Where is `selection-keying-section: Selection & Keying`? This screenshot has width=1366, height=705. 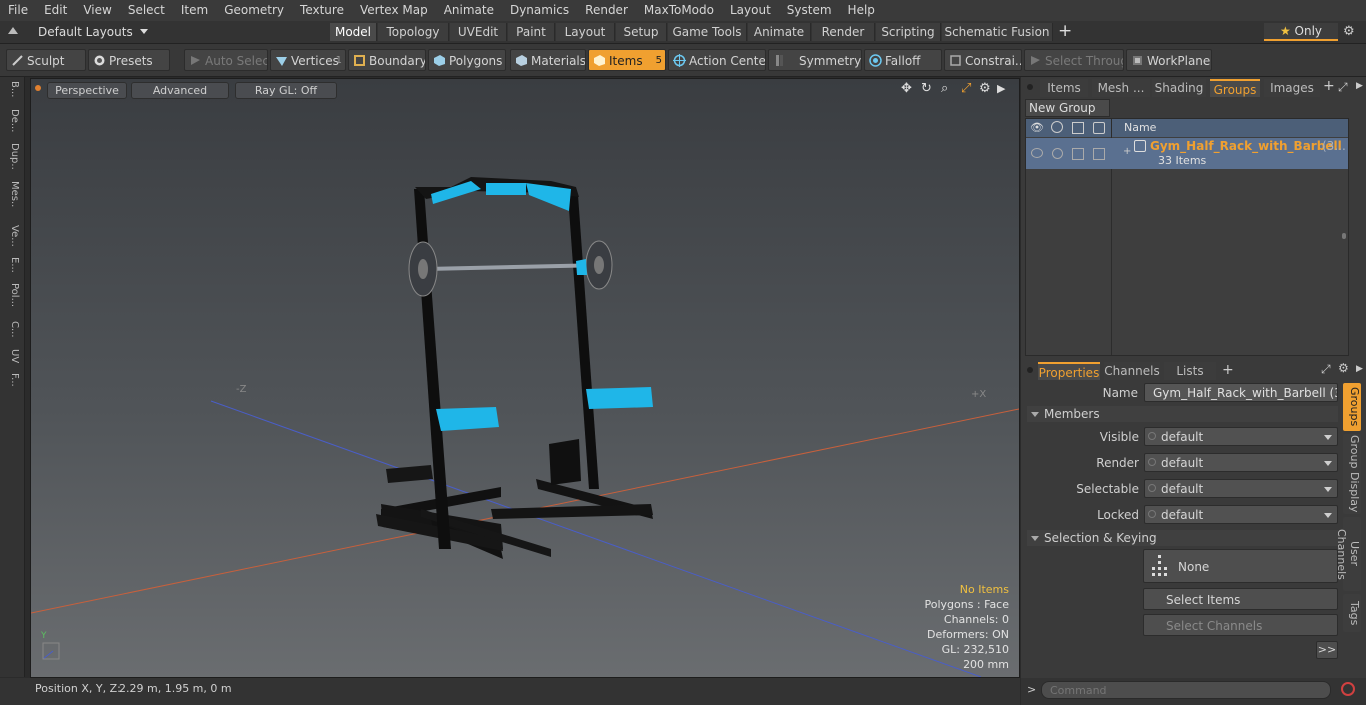
selection-keying-section: Selection & Keying is located at coordinates (1182, 538).